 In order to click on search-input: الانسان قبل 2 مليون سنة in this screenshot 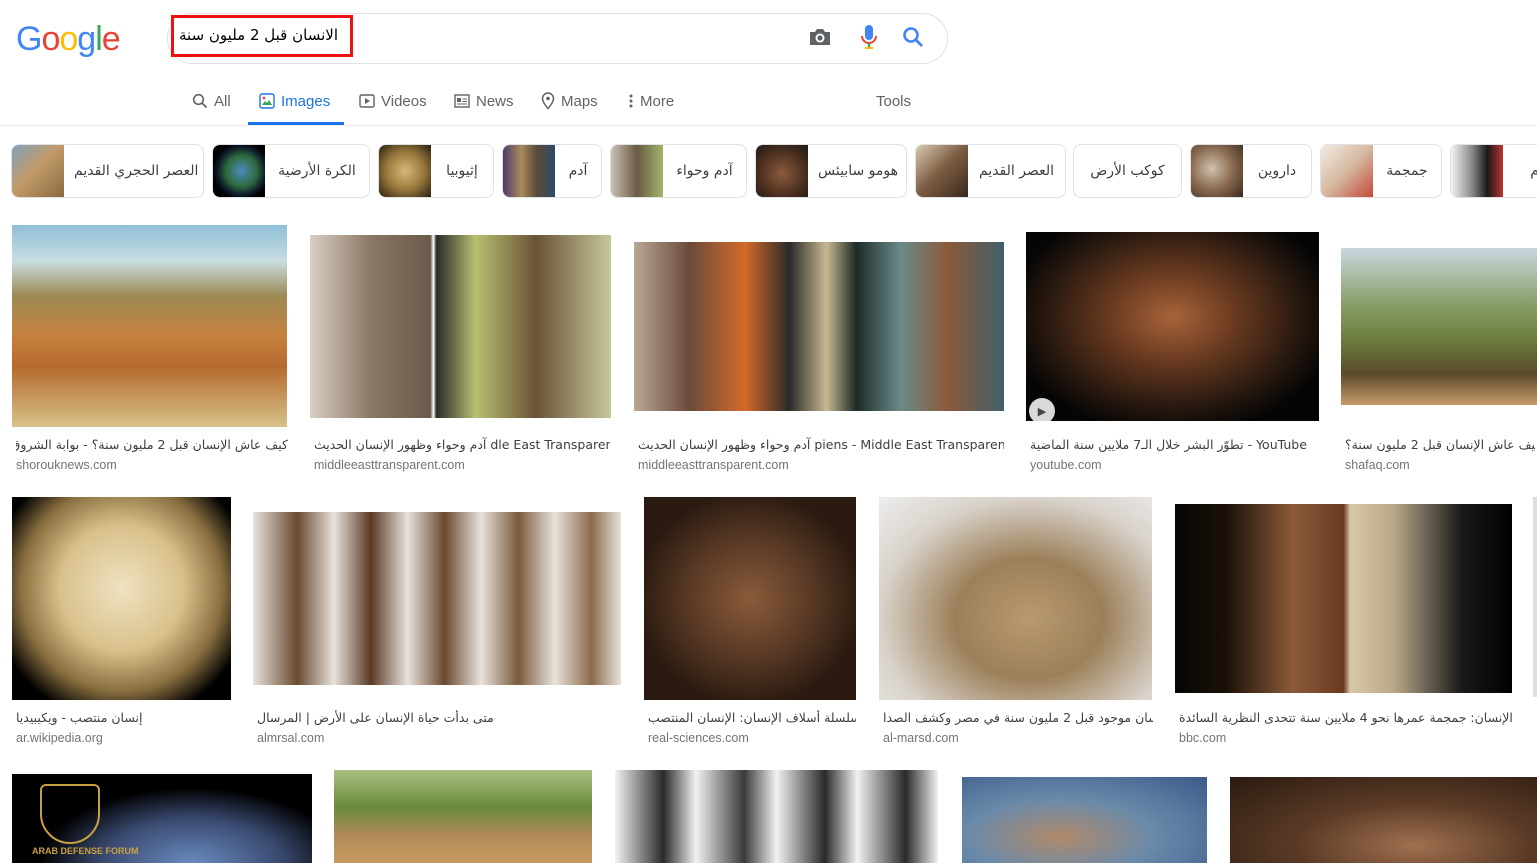, I will do `click(258, 38)`.